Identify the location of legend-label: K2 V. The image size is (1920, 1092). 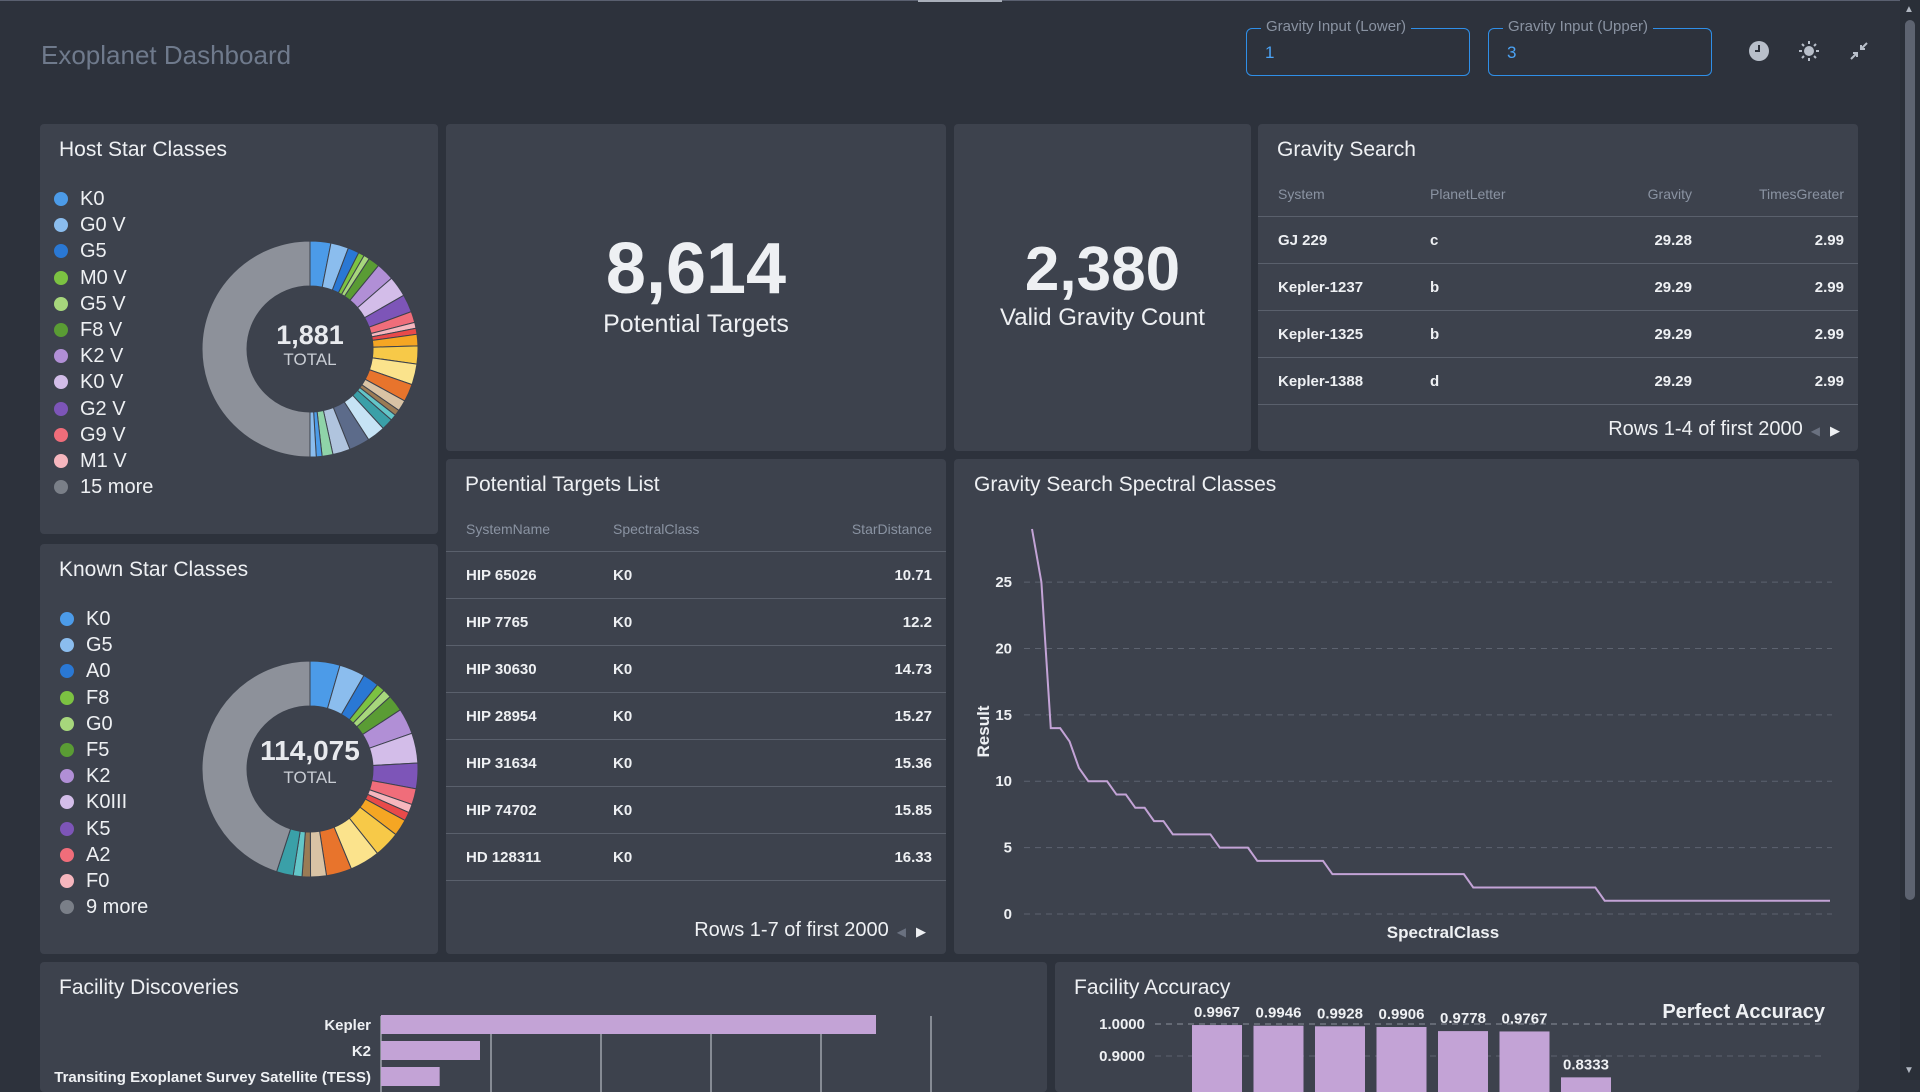
(102, 356).